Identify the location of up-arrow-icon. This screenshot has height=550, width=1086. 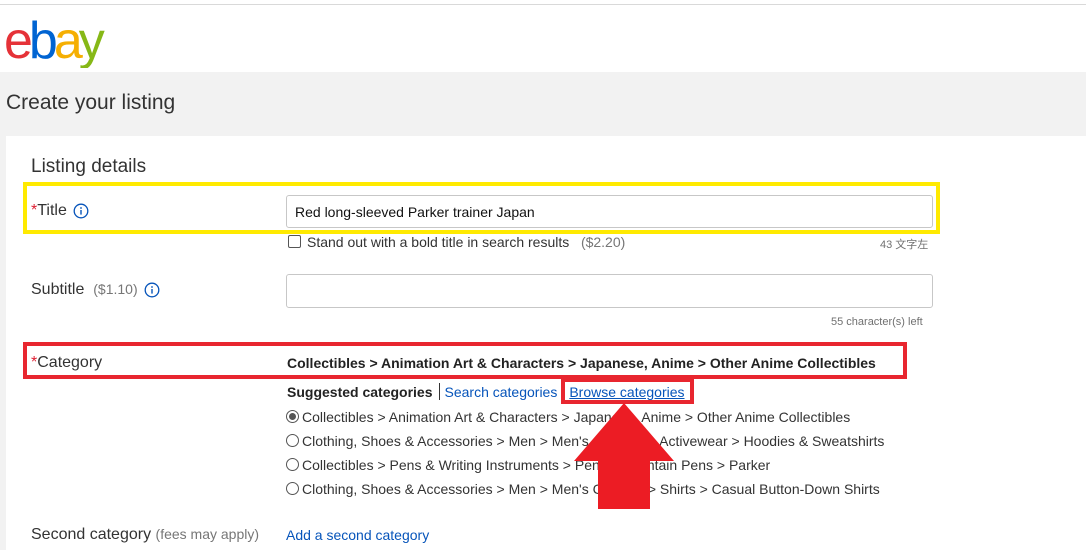
(624, 456).